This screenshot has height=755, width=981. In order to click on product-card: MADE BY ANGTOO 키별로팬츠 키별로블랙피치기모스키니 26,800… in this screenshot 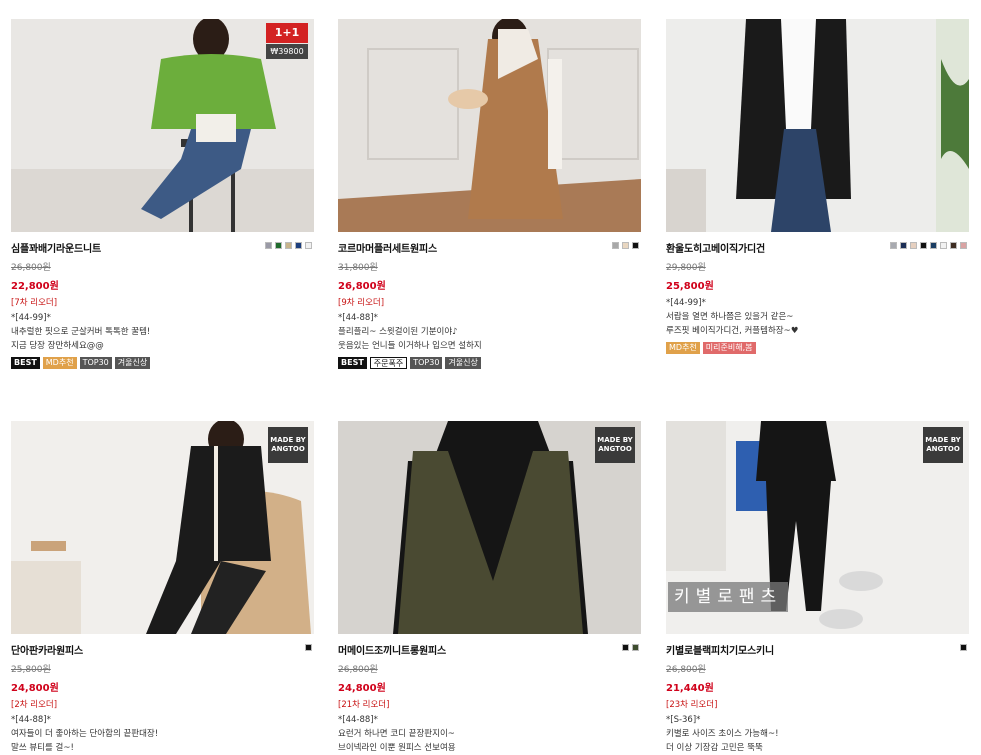, I will do `click(817, 588)`.